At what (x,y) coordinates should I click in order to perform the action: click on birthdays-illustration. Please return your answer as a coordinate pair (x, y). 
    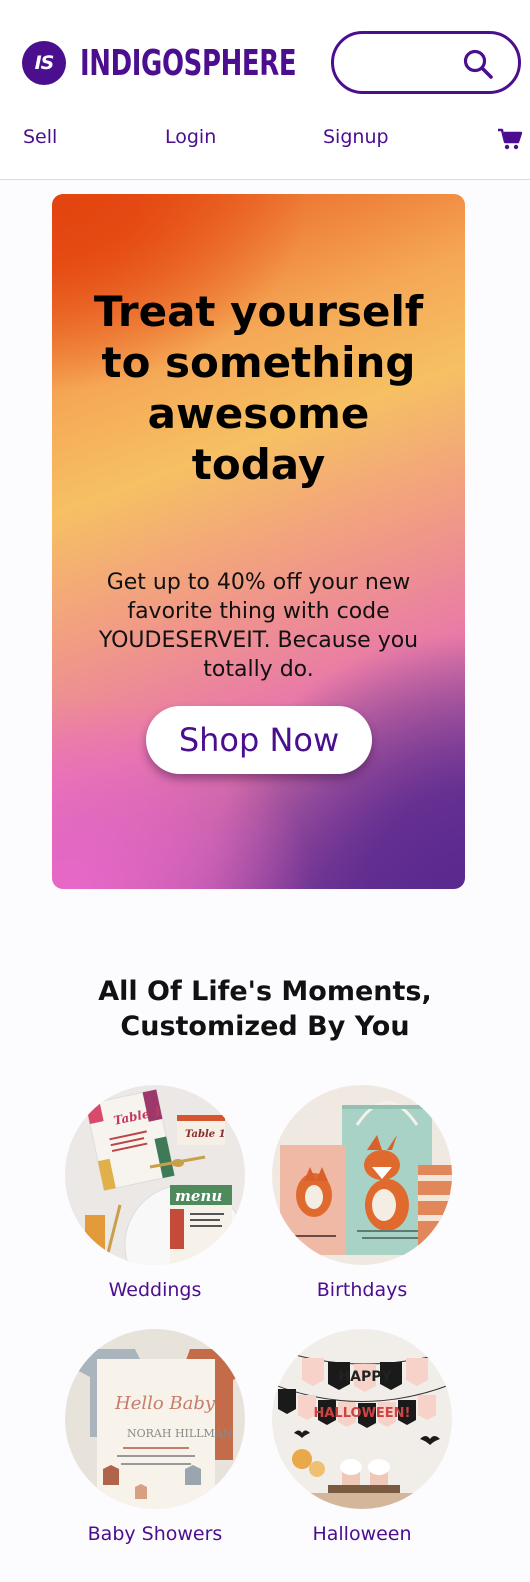
    Looking at the image, I should click on (362, 1175).